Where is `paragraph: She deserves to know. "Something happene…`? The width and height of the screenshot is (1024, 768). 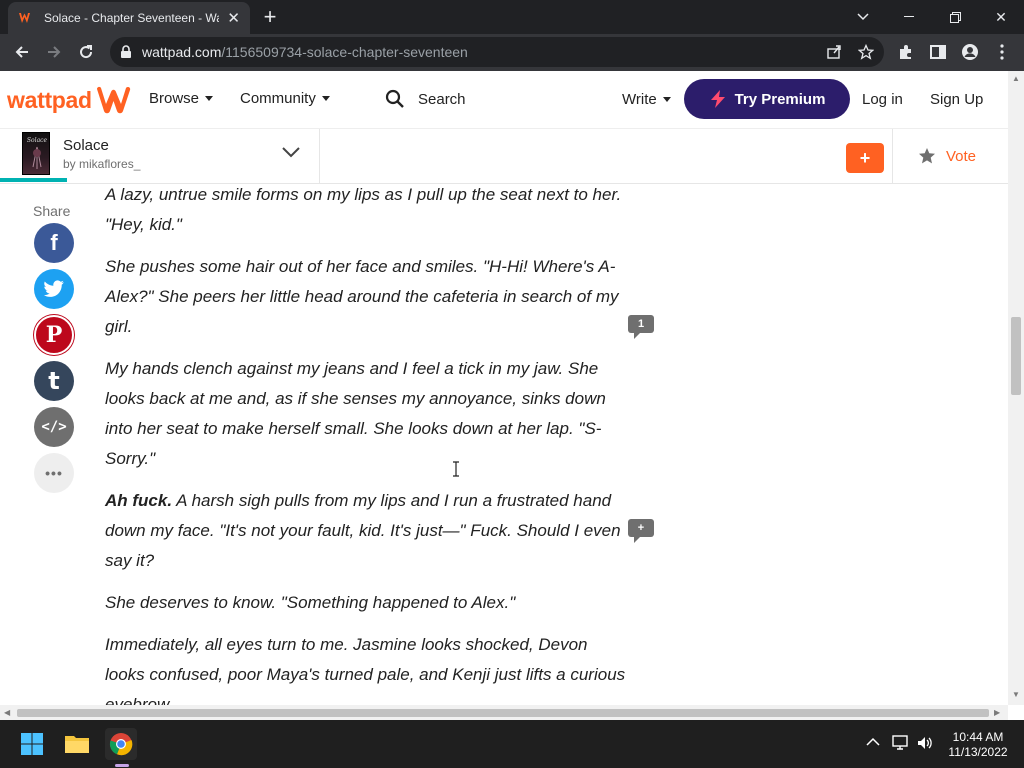
paragraph: She deserves to know. "Something happene… is located at coordinates (367, 603).